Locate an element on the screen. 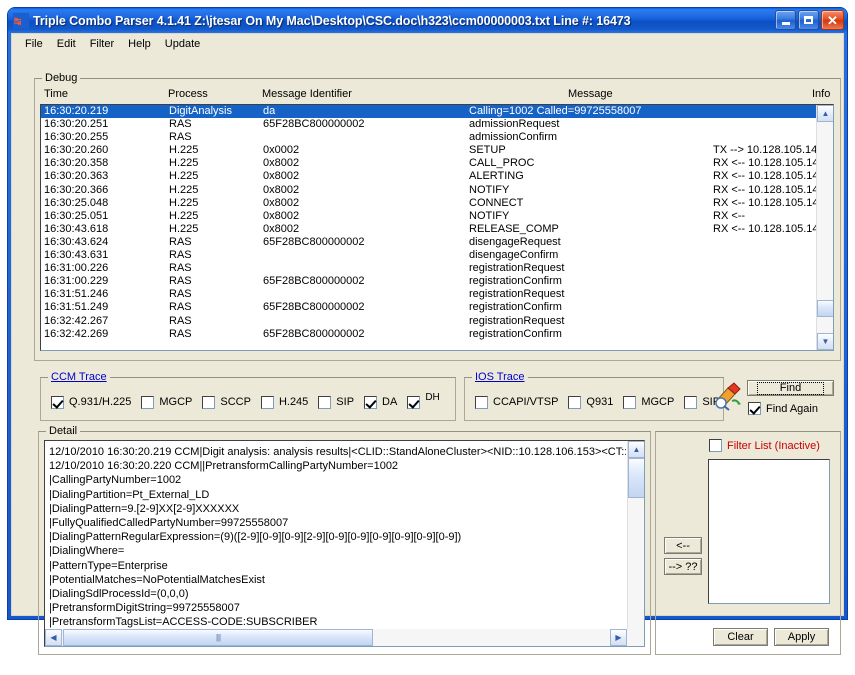 Image resolution: width=855 pixels, height=675 pixels. table-row: 16:32:42.267 RAS registrationRequest is located at coordinates (428, 321).